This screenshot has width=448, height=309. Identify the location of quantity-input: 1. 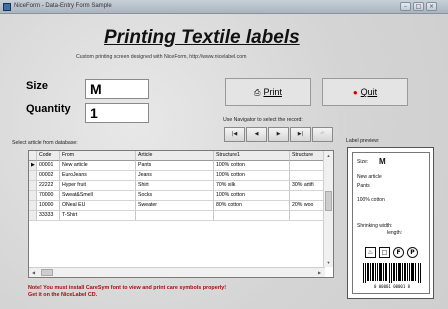
(117, 113).